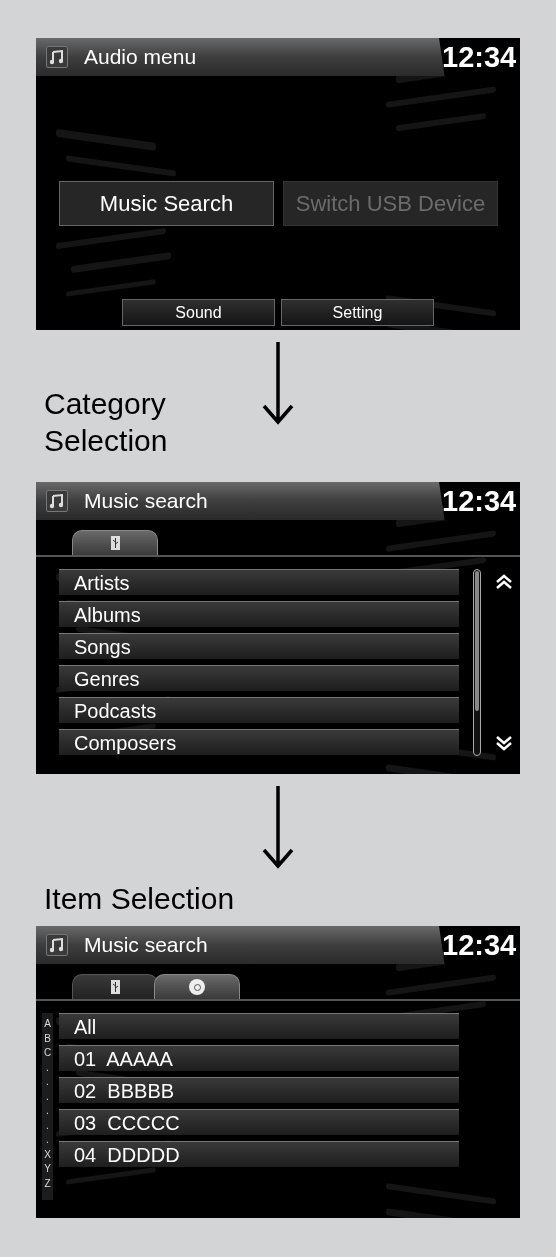 Image resolution: width=556 pixels, height=1257 pixels. I want to click on scroll-up-icon, so click(504, 582).